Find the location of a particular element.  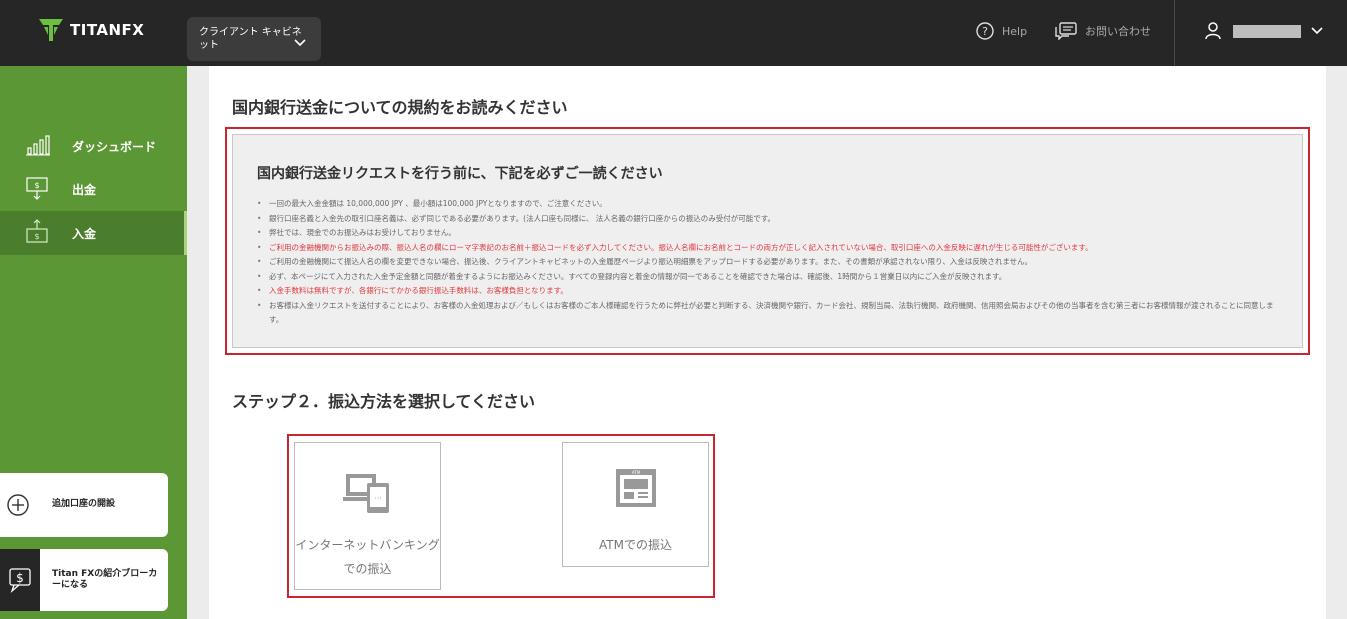

card-label: 追加口座の開設 is located at coordinates (84, 504).